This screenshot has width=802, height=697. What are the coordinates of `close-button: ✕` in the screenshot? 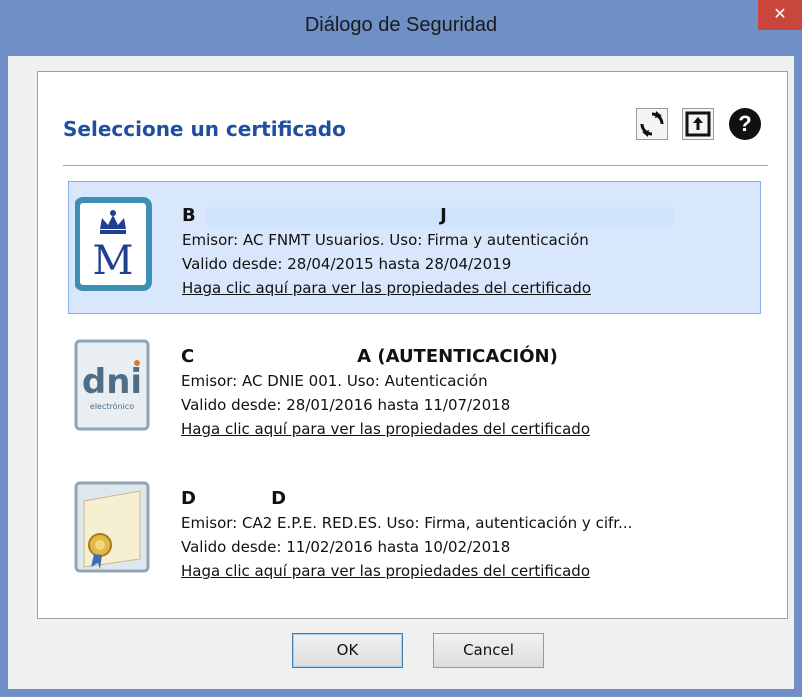 It's located at (780, 15).